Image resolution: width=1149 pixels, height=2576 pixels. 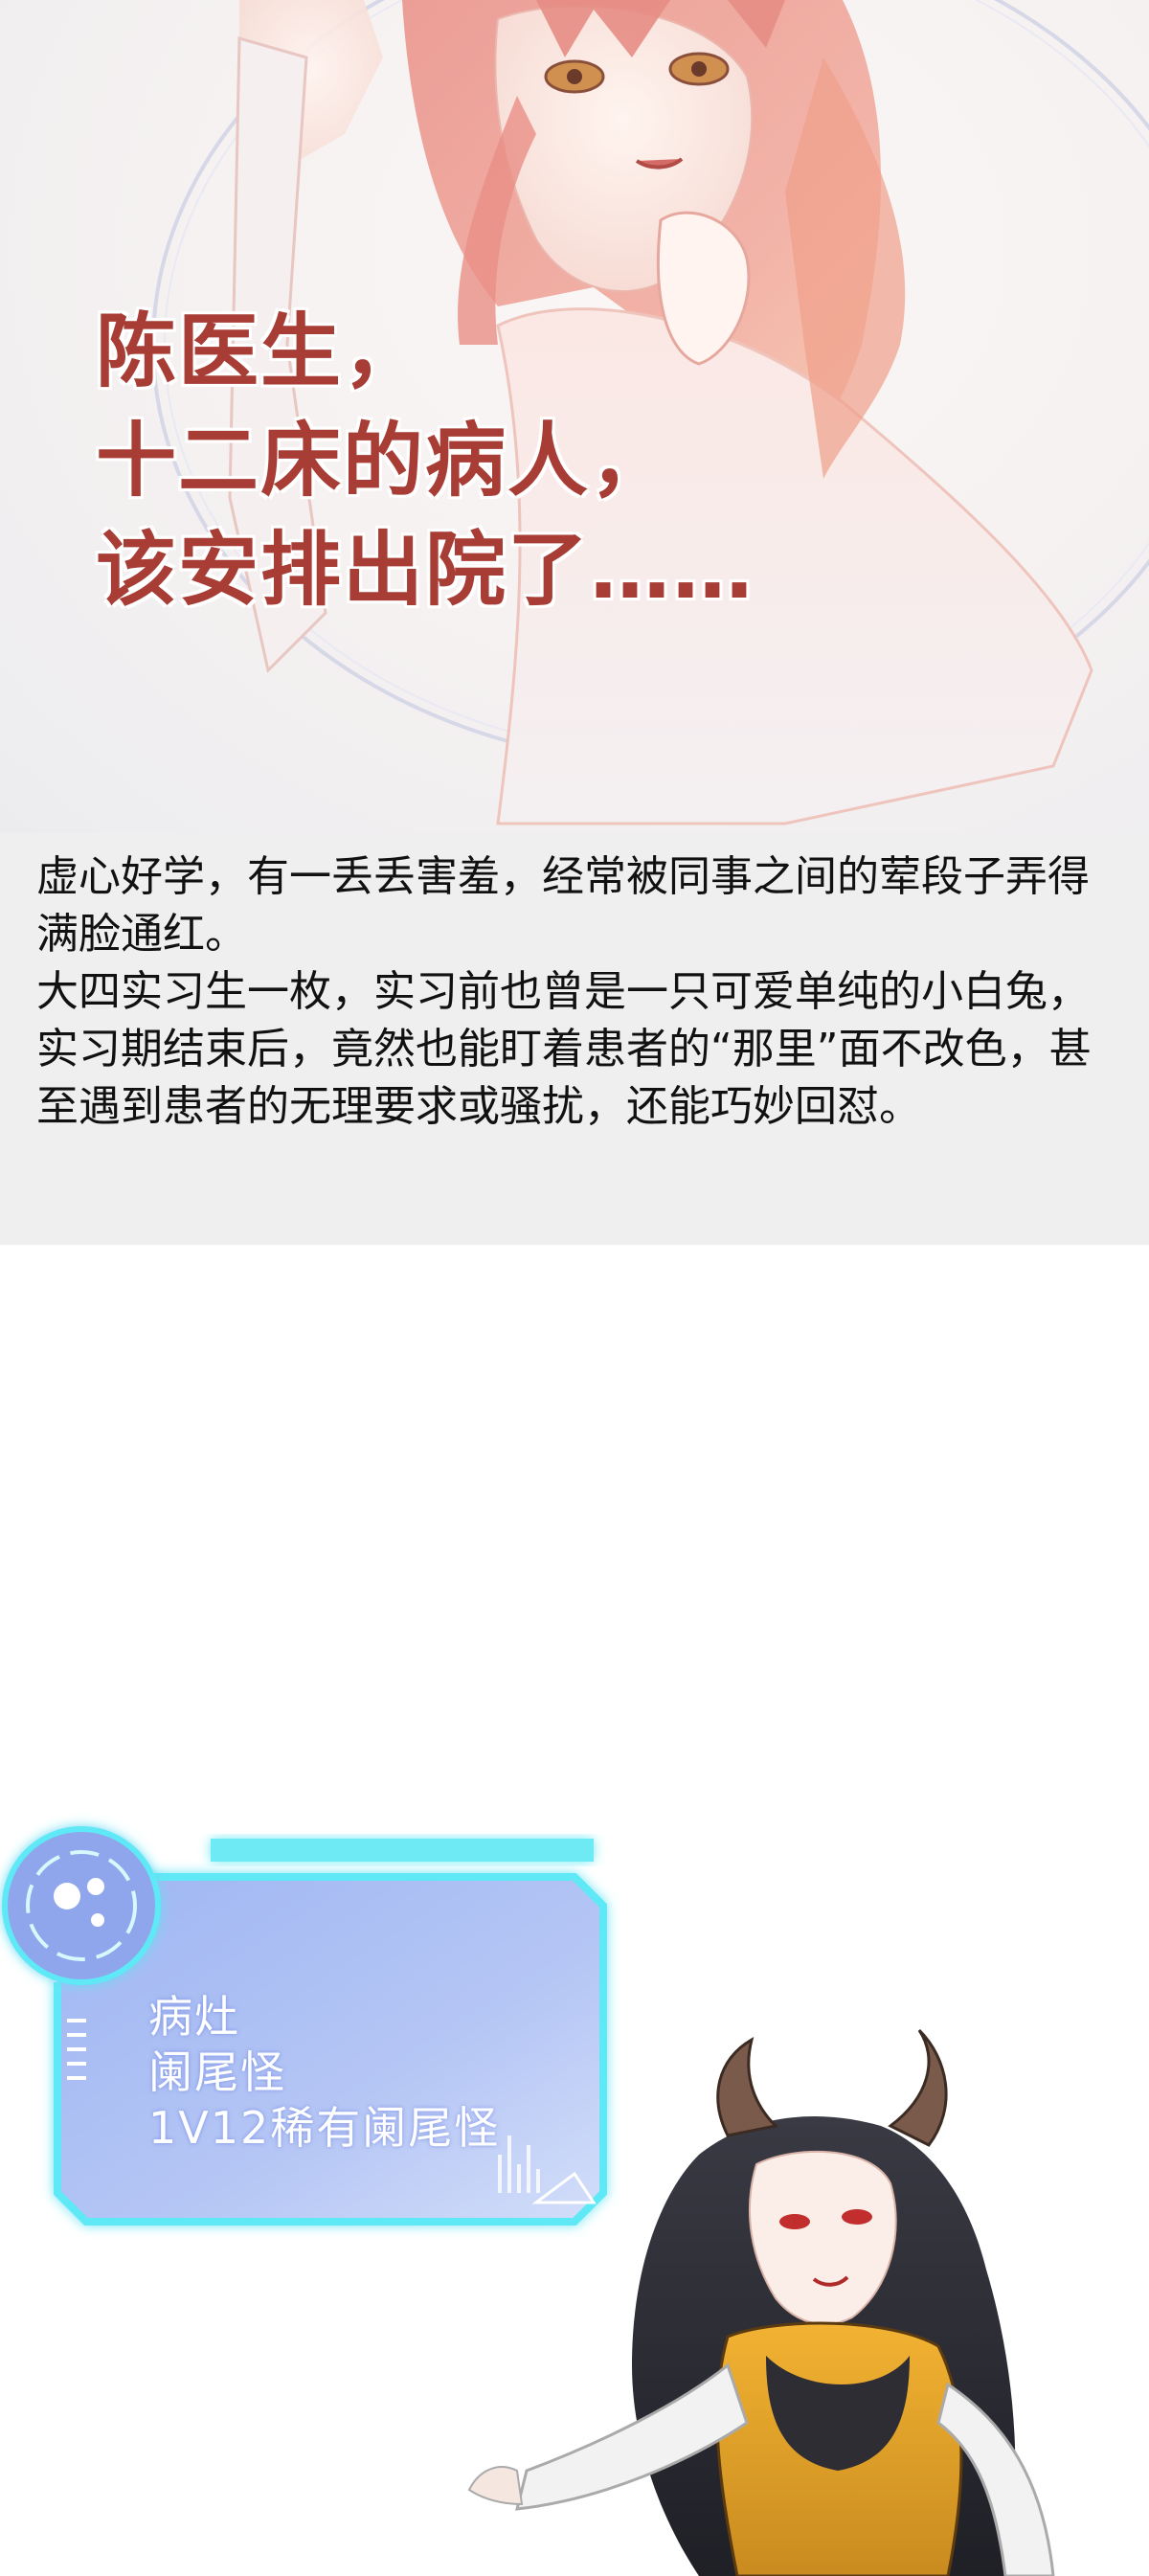 I want to click on hero-quote-line-2: 十二床的病人，, so click(x=385, y=461).